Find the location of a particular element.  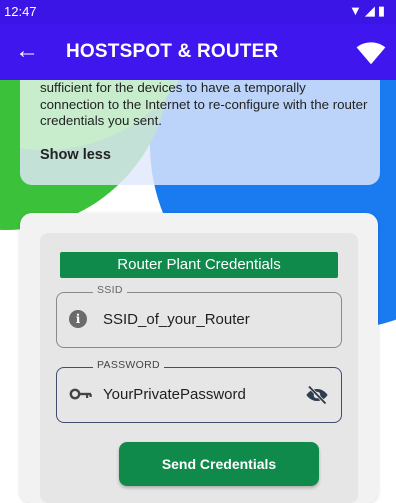

battery-icon: ▮ is located at coordinates (382, 10).